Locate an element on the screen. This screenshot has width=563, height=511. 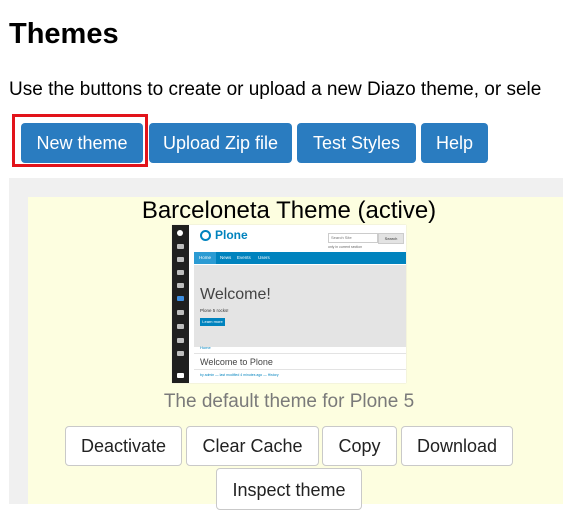
page-title: Themes is located at coordinates (64, 34).